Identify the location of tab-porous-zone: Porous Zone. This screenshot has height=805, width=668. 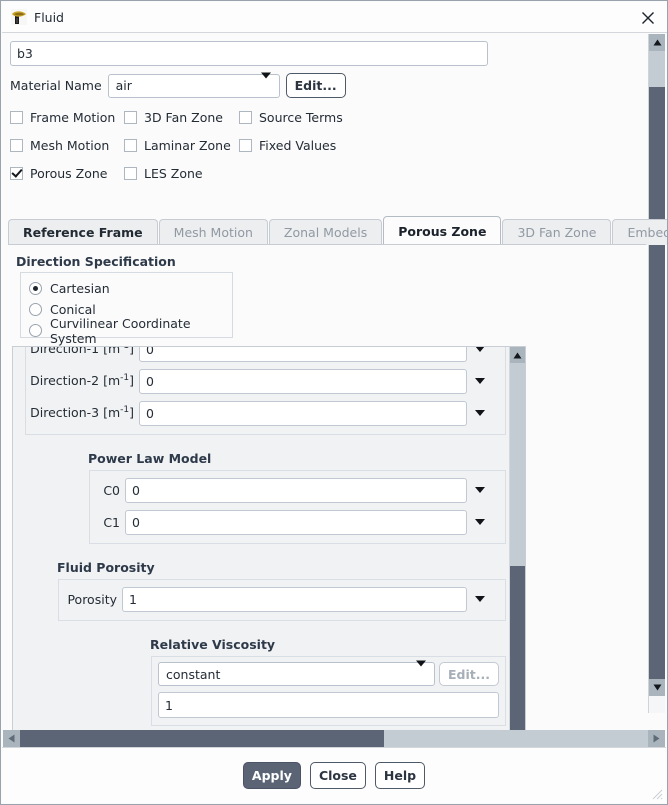
(442, 230).